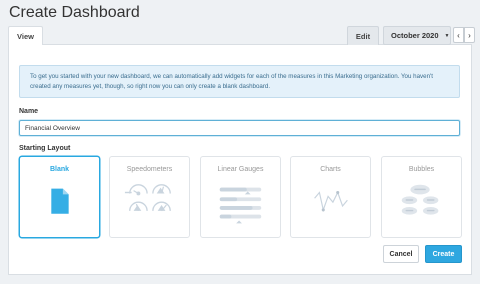 The height and width of the screenshot is (284, 480). I want to click on next-month-button: ›, so click(469, 35).